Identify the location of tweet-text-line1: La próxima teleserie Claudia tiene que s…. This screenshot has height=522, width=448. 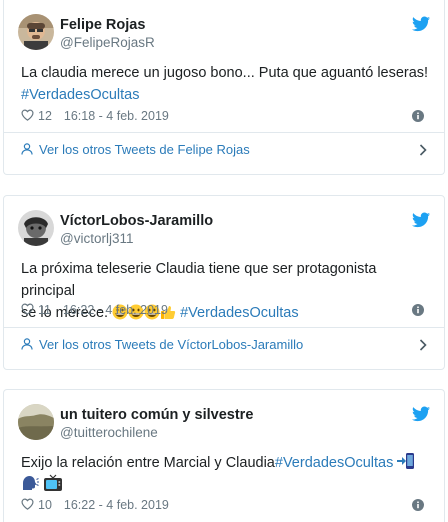
(199, 280).